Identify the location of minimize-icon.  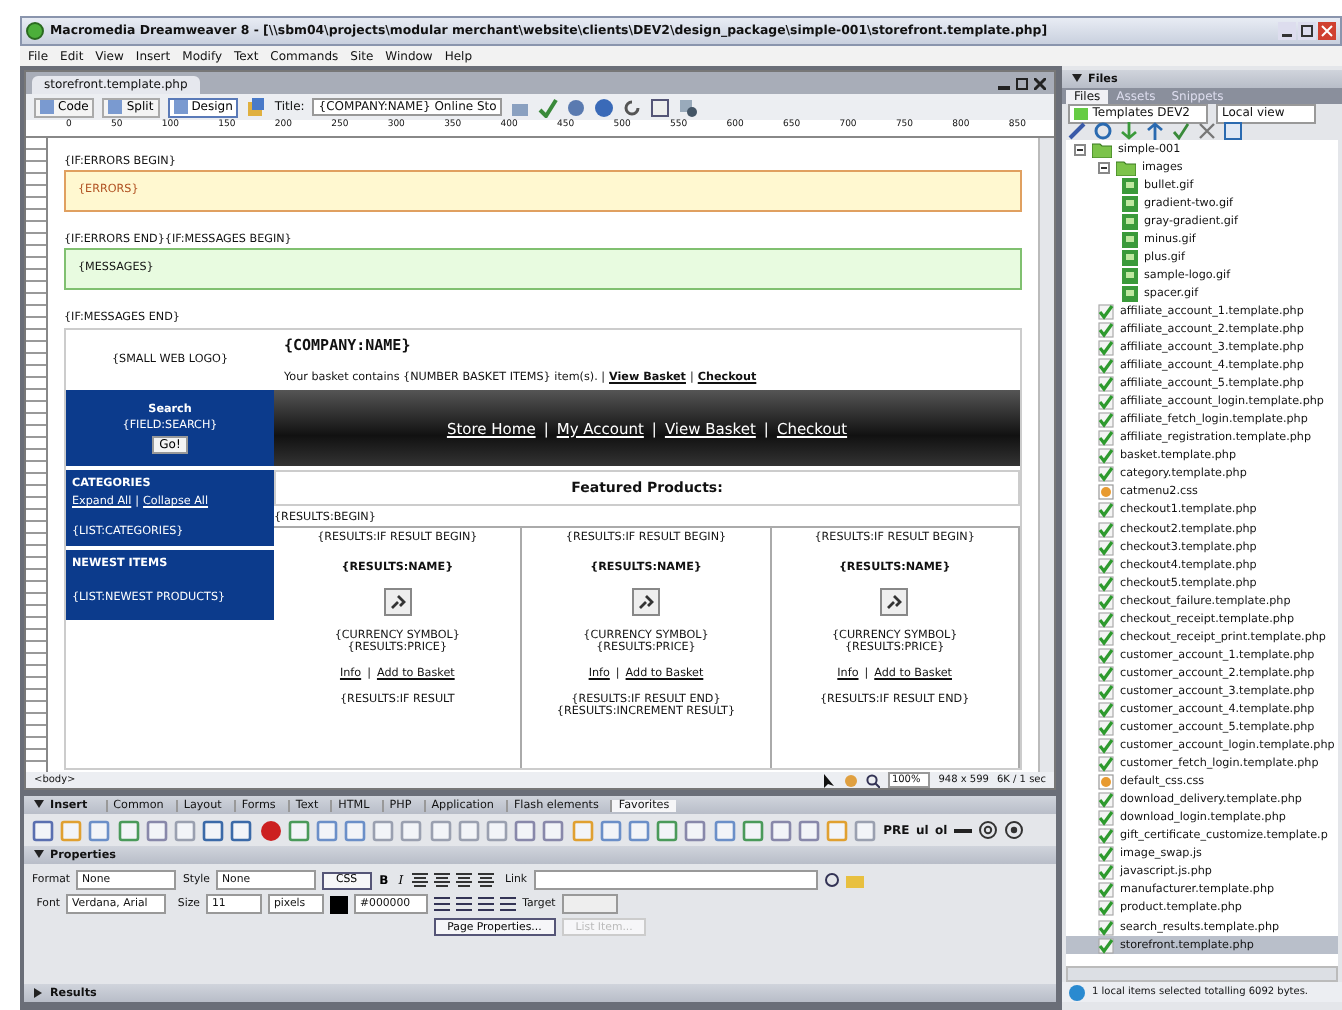
(1287, 31).